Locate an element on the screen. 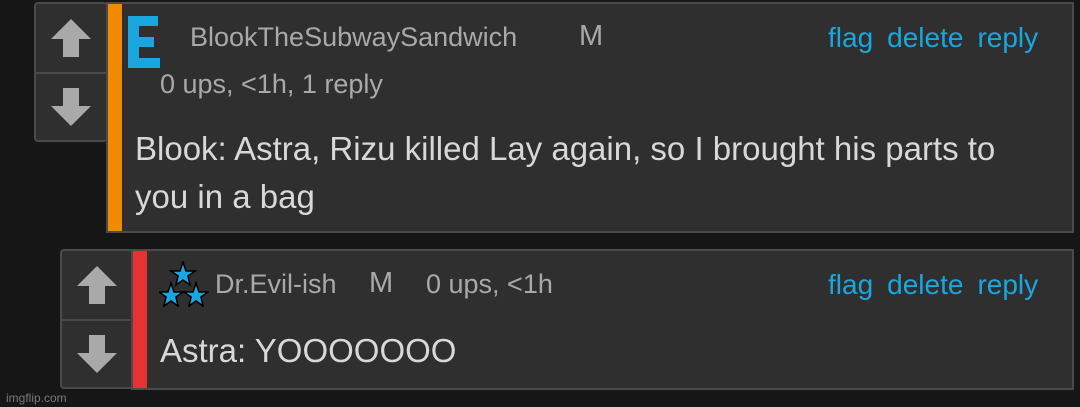 This screenshot has height=407, width=1080. comment2-upvote-button is located at coordinates (97, 285).